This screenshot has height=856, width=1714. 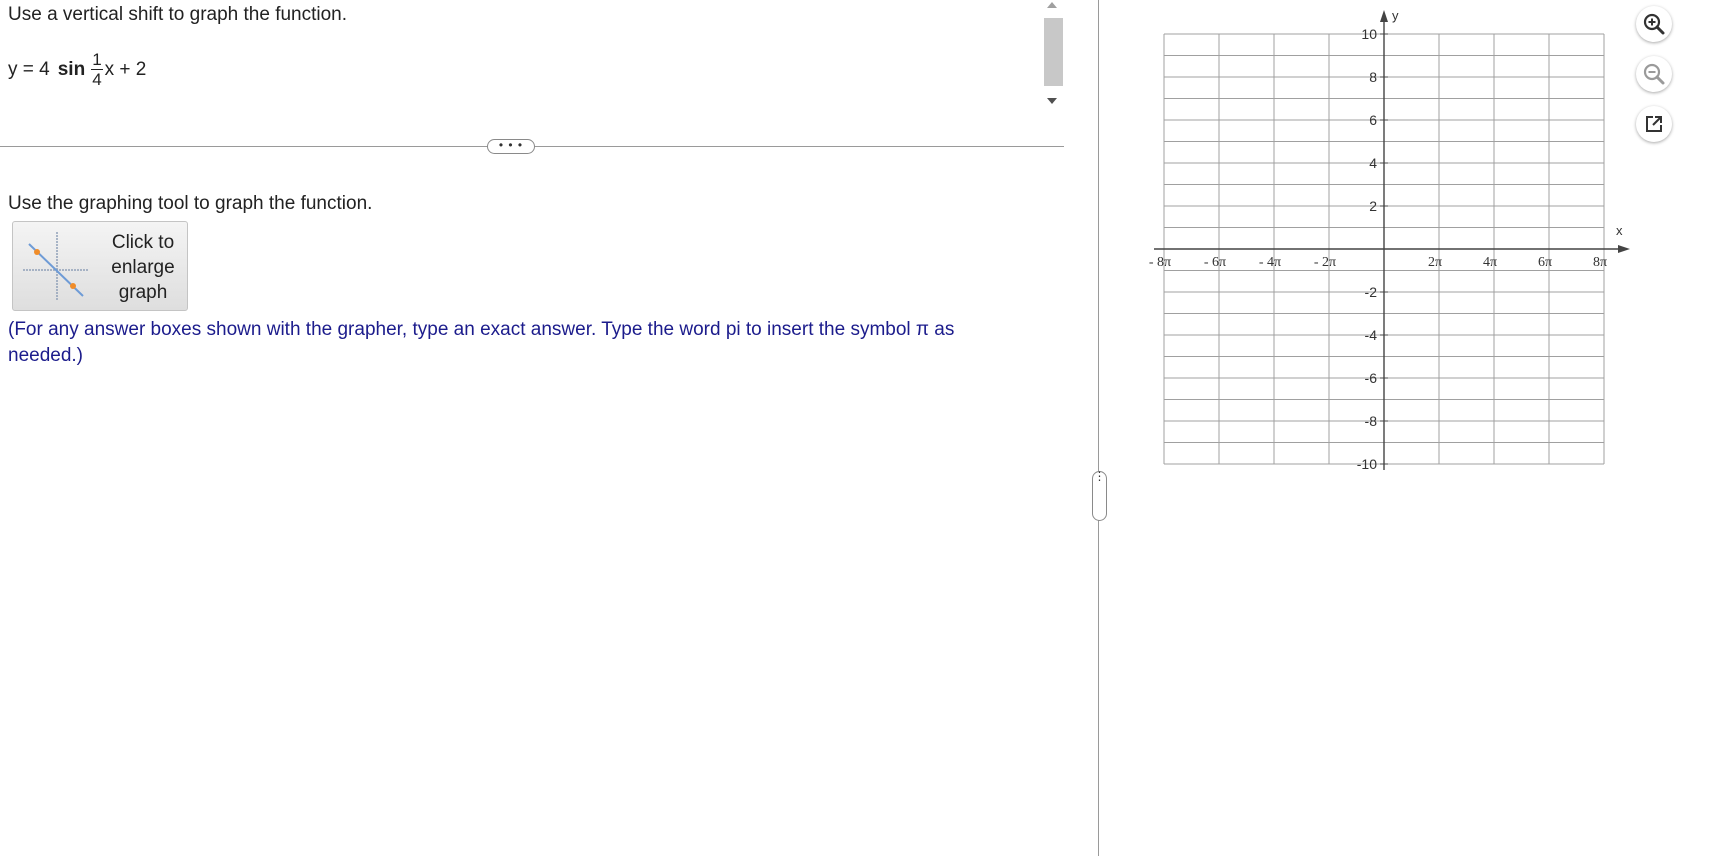 I want to click on x-tick-label: 6π, so click(x=1545, y=262).